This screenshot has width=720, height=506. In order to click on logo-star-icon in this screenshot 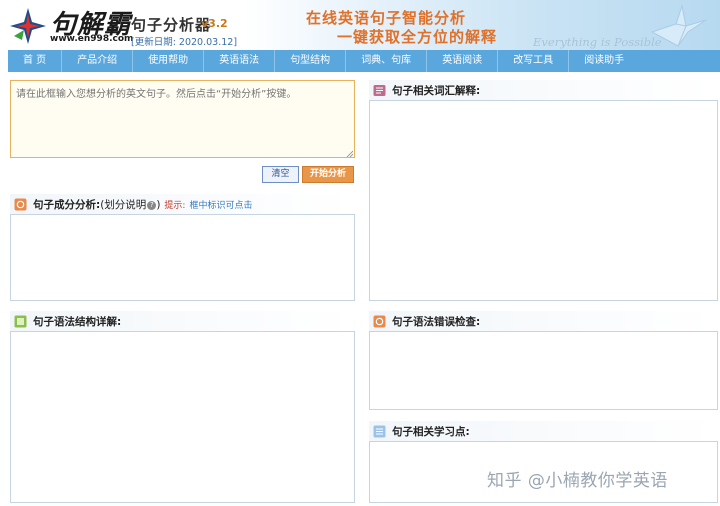, I will do `click(28, 26)`.